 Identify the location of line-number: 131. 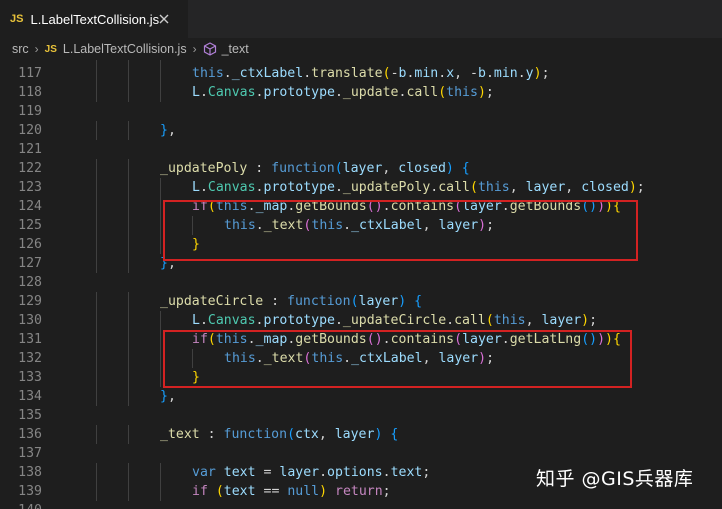
(30, 339).